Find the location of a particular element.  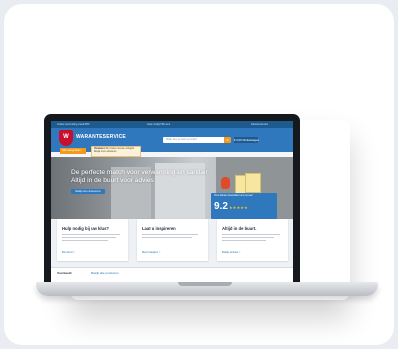

topbar-right-link: Klantenservice is located at coordinates (259, 124).